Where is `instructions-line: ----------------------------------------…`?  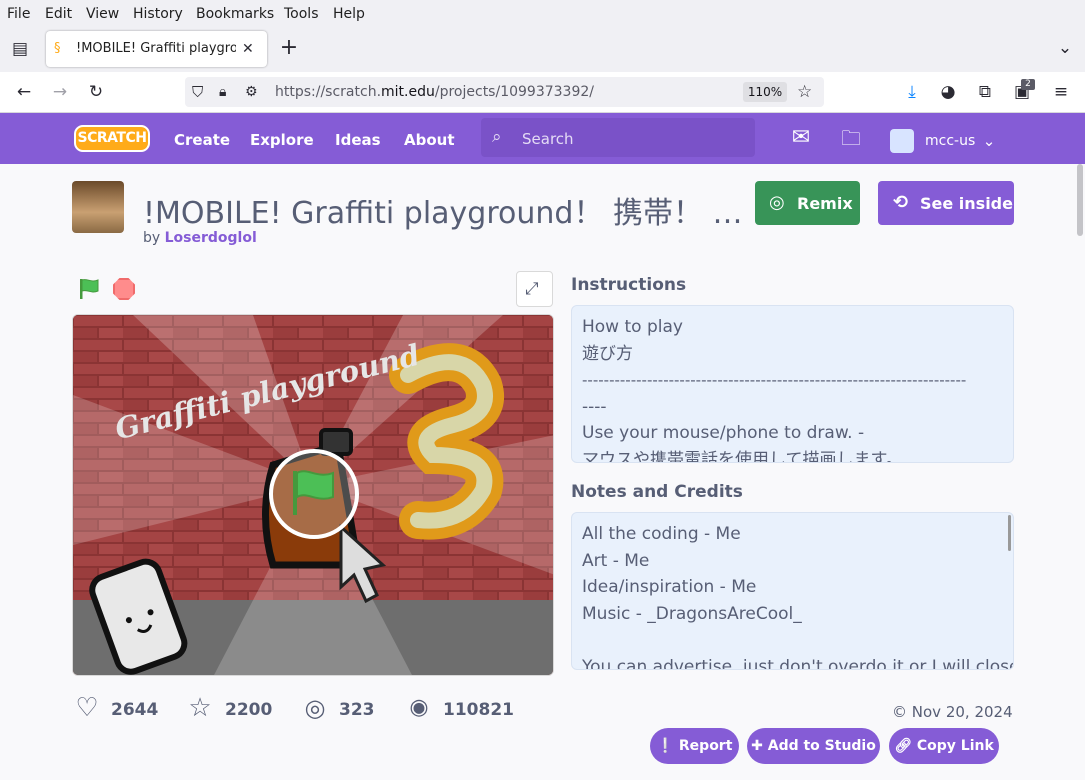 instructions-line: ----------------------------------------… is located at coordinates (774, 380).